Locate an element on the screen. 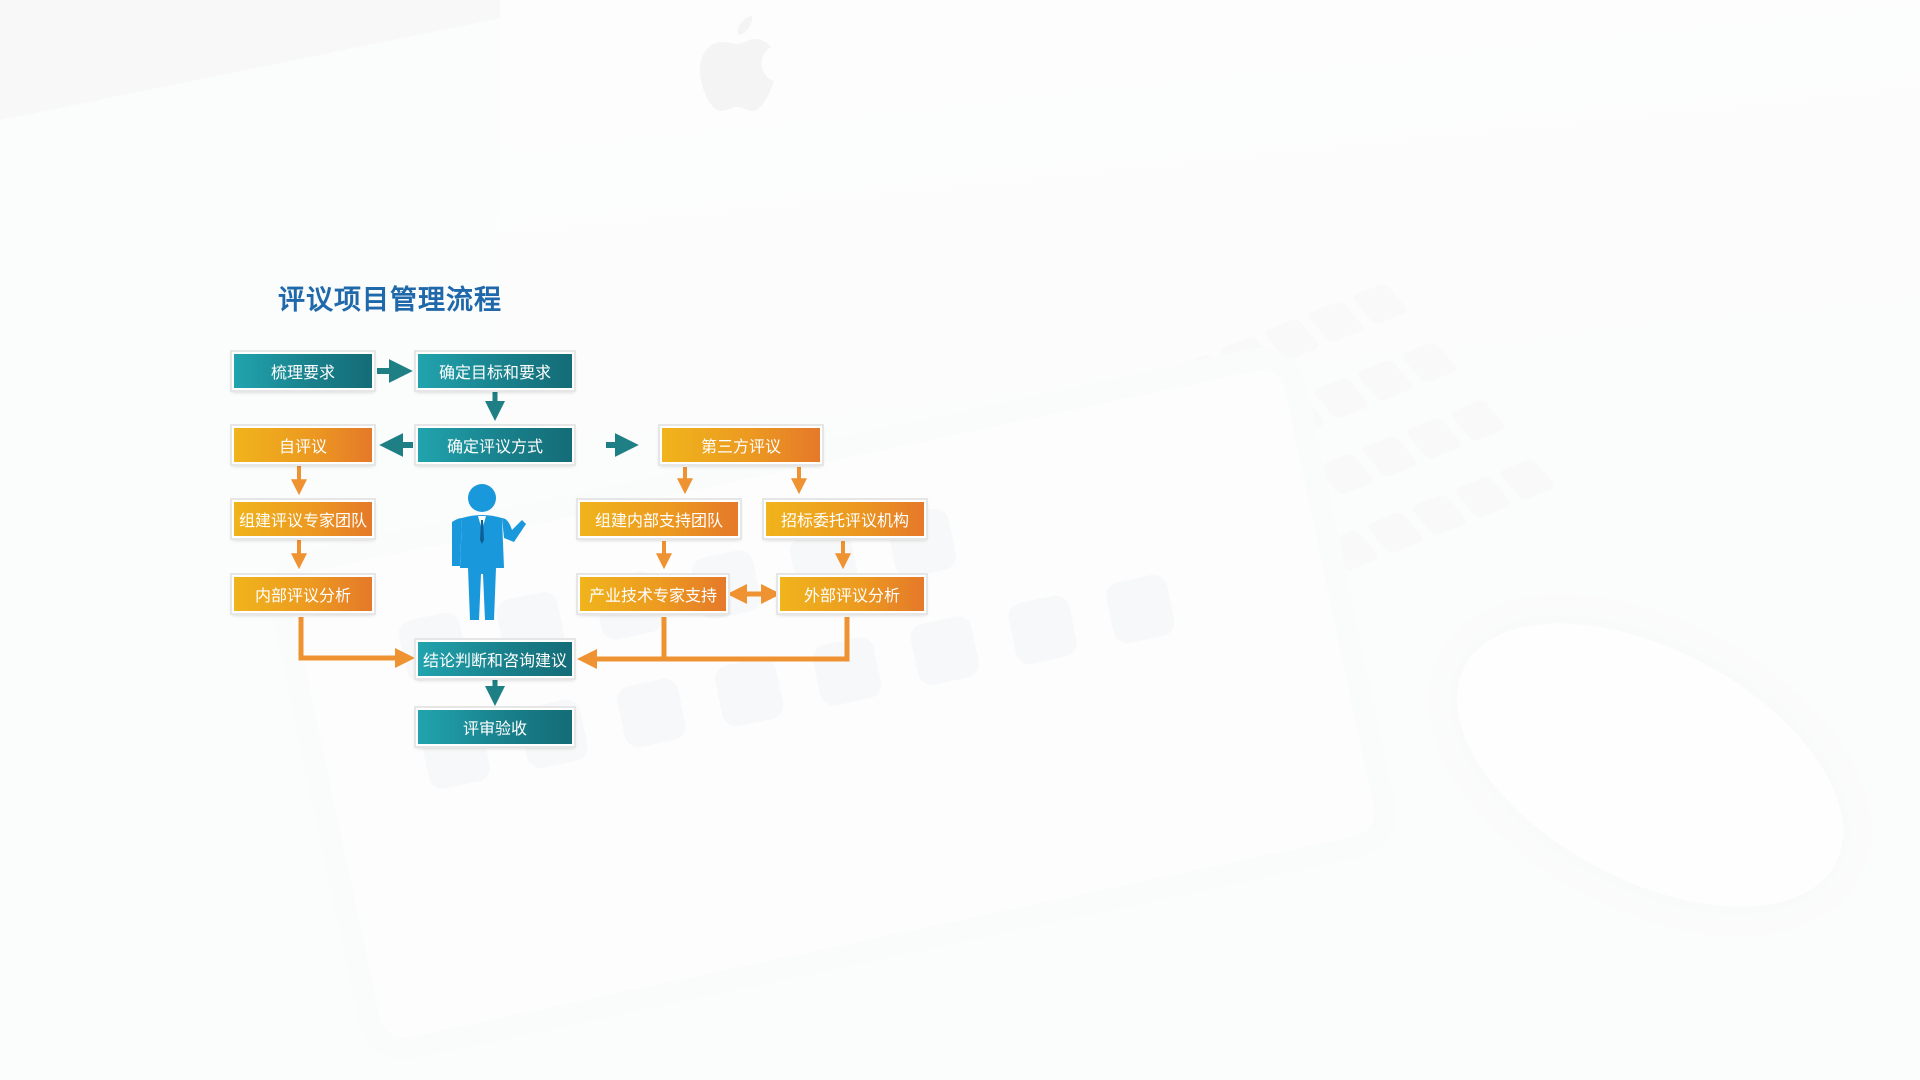 The width and height of the screenshot is (1920, 1080). business-person-icon is located at coordinates (489, 552).